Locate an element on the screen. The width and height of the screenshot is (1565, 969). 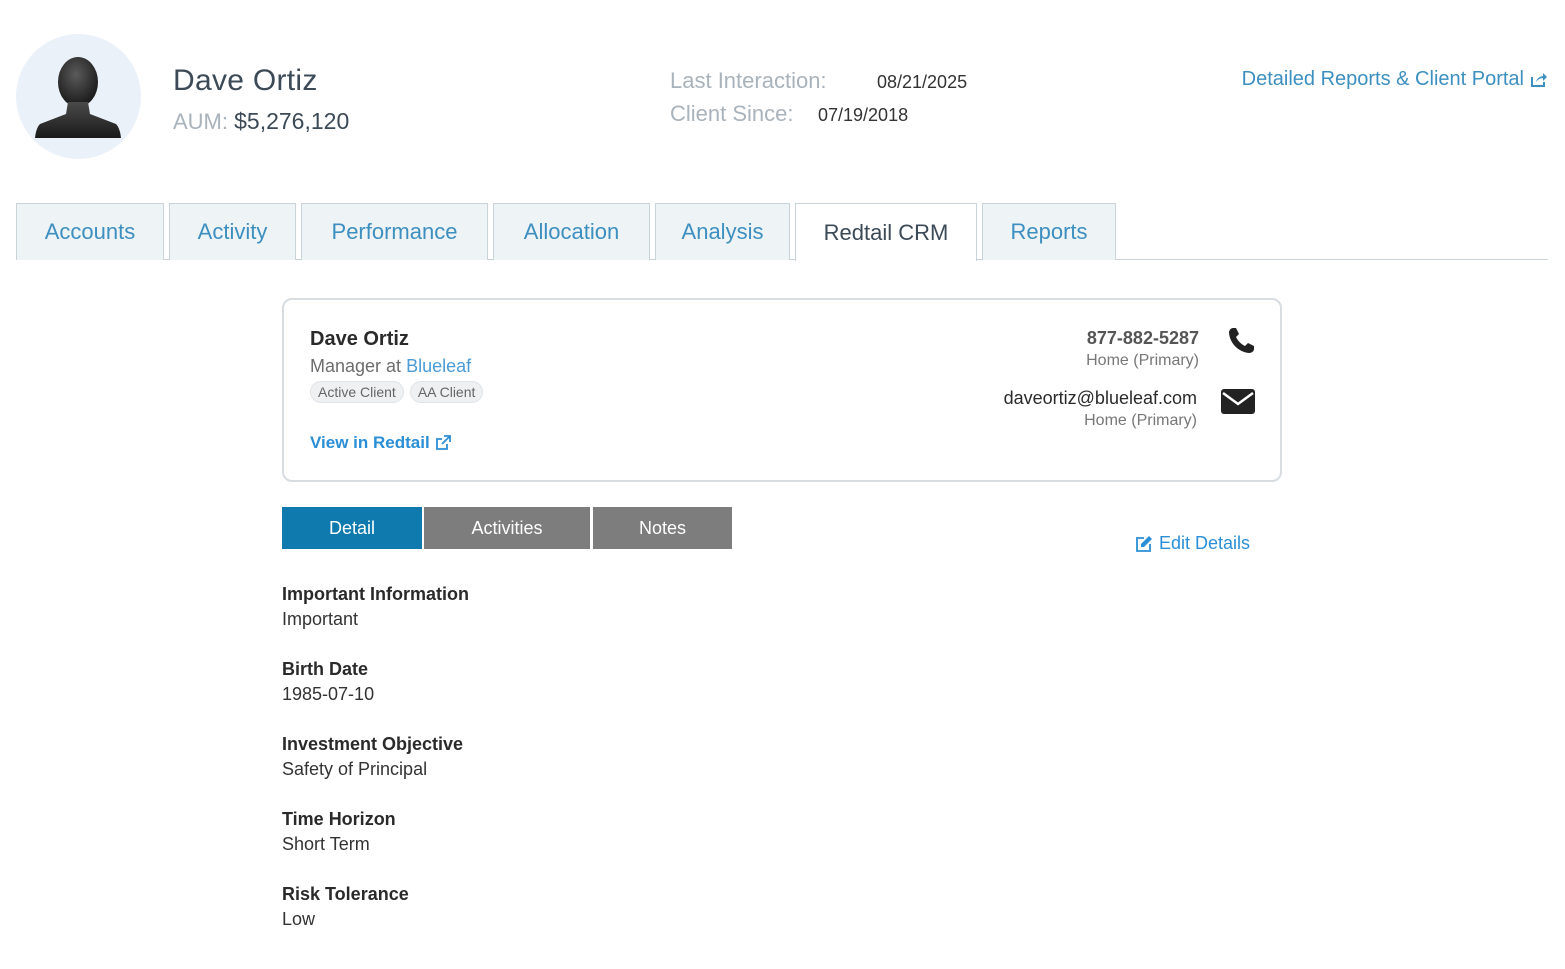
contact-name: Dave Ortiz is located at coordinates (359, 339).